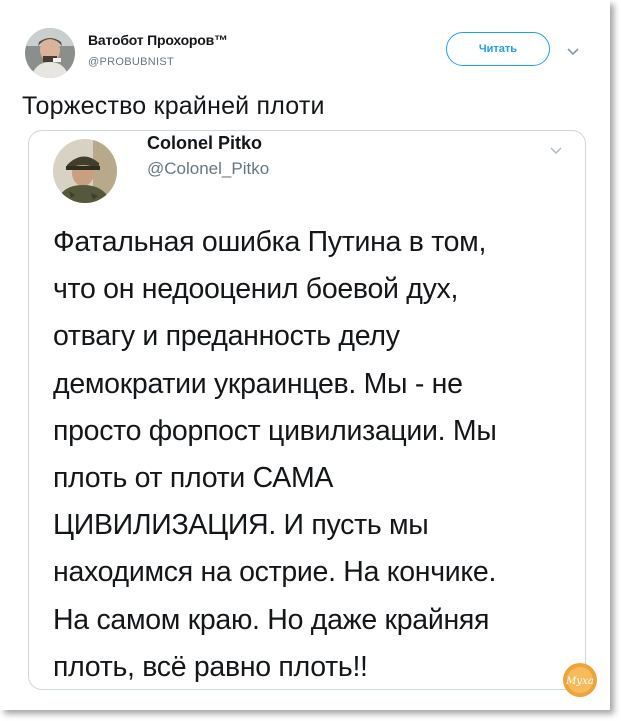  I want to click on author-name: Ватобот Прохоров™, so click(158, 40).